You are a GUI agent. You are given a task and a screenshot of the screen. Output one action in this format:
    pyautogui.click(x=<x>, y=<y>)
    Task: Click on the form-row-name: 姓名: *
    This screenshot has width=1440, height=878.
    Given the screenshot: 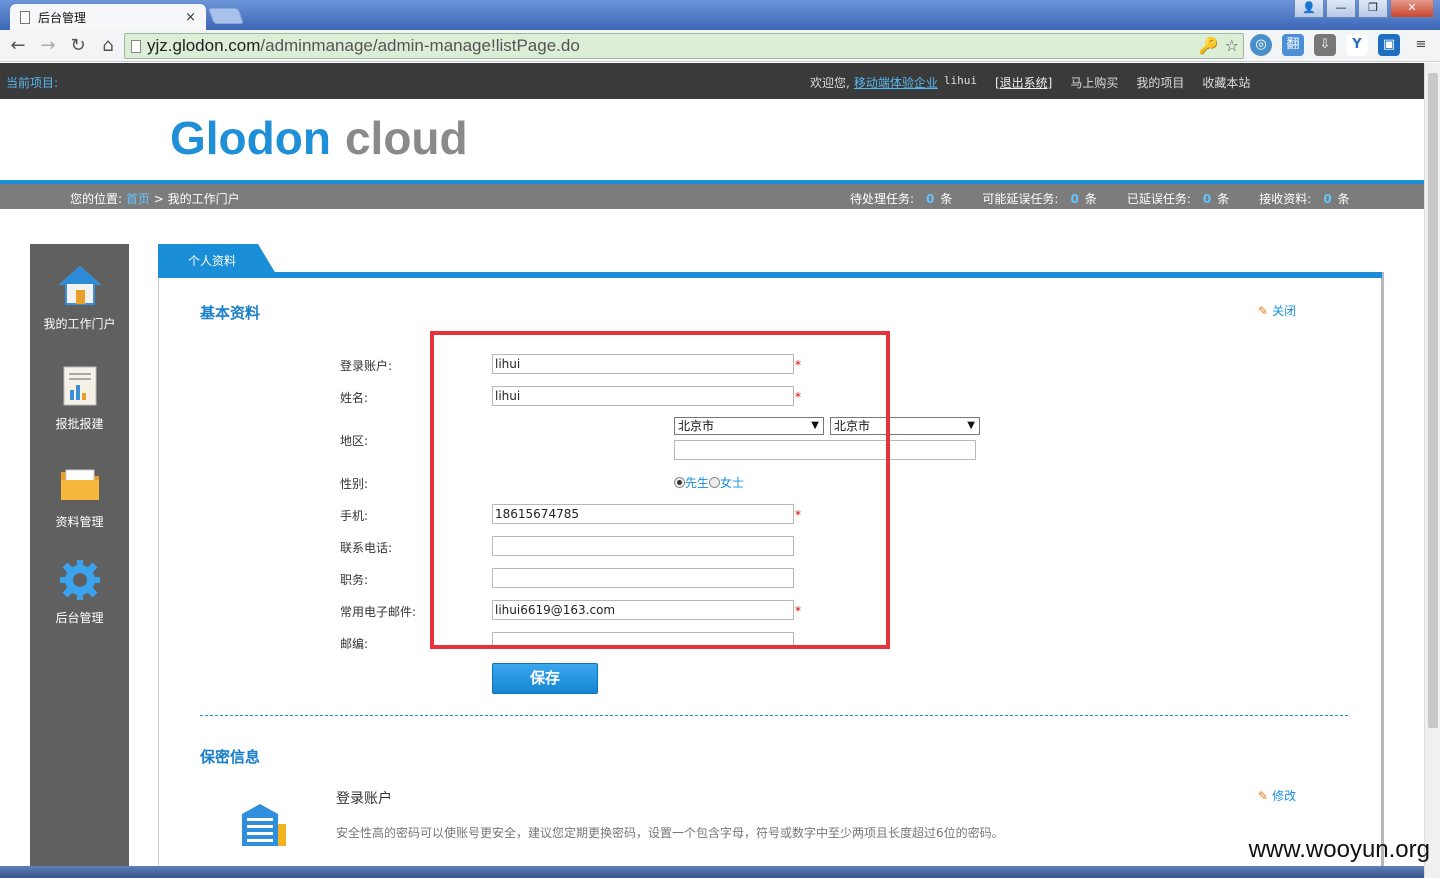 What is the action you would take?
    pyautogui.click(x=580, y=397)
    